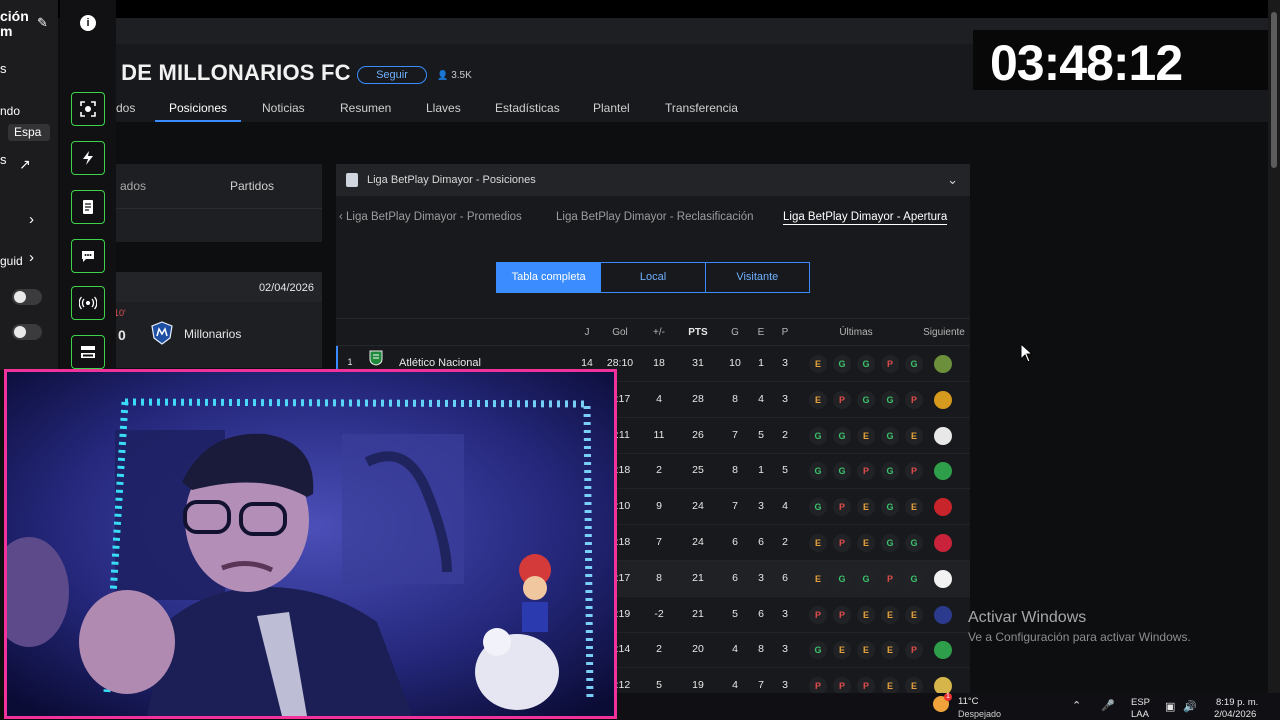 The width and height of the screenshot is (1280, 720). What do you see at coordinates (1170, 706) in the screenshot?
I see `network-icon: ▣` at bounding box center [1170, 706].